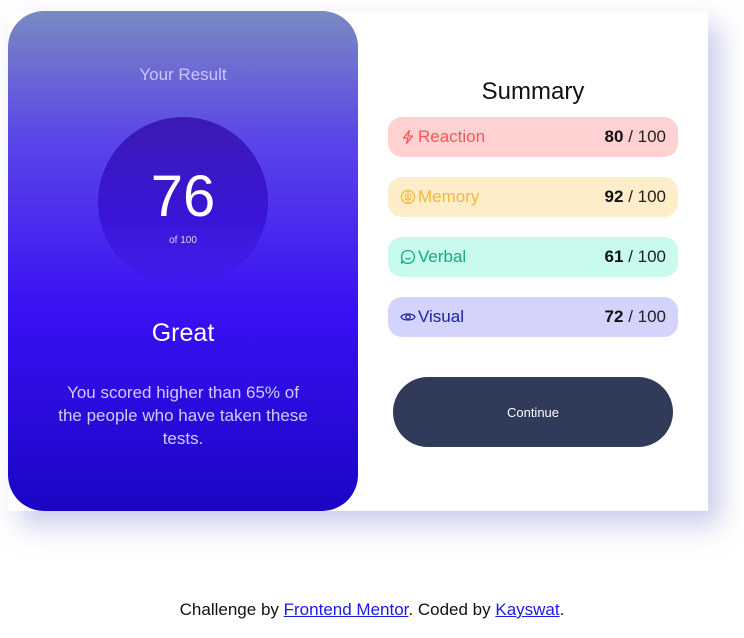 This screenshot has height=638, width=744. I want to click on author-link: Kayswat, so click(527, 609).